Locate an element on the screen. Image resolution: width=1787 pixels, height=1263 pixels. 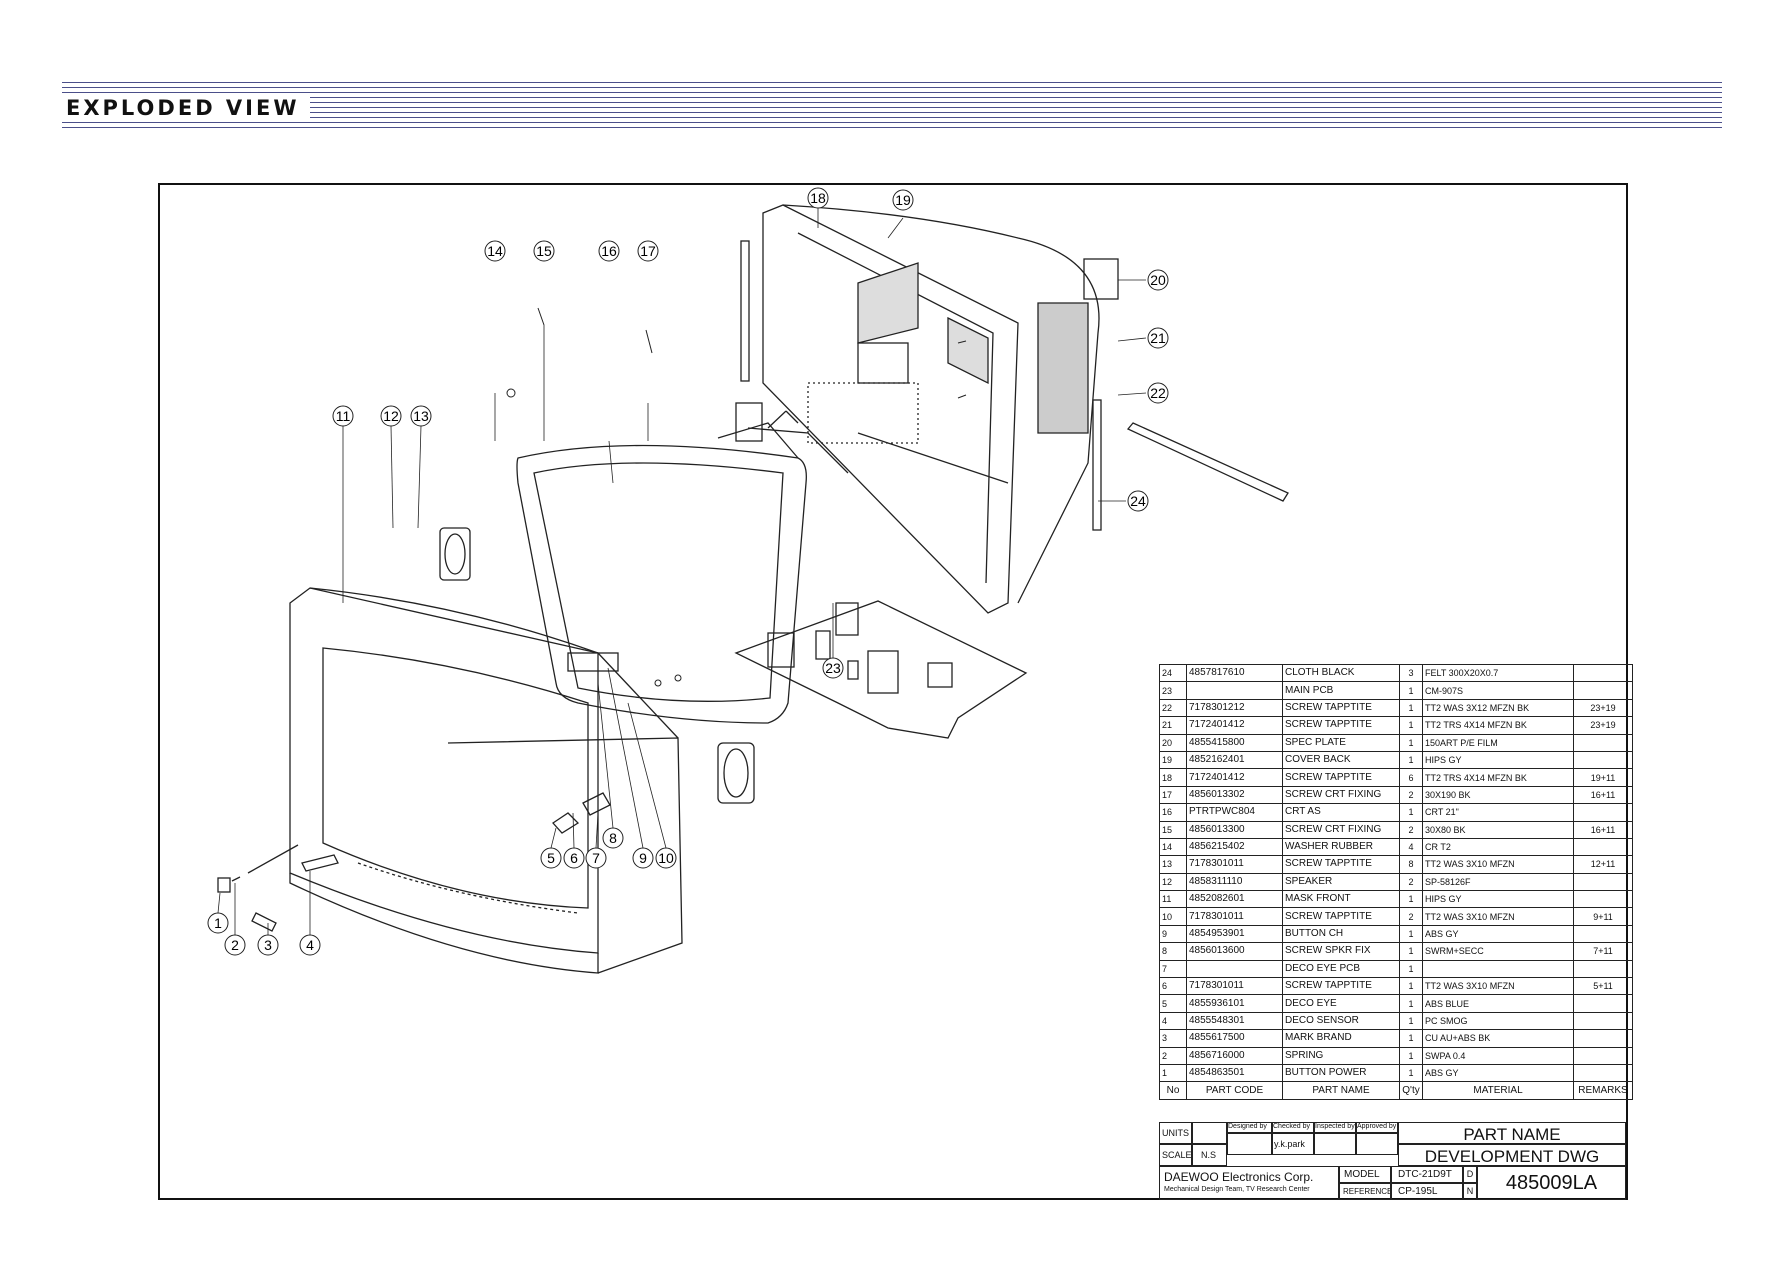
callout-label: 9 is located at coordinates (643, 858).